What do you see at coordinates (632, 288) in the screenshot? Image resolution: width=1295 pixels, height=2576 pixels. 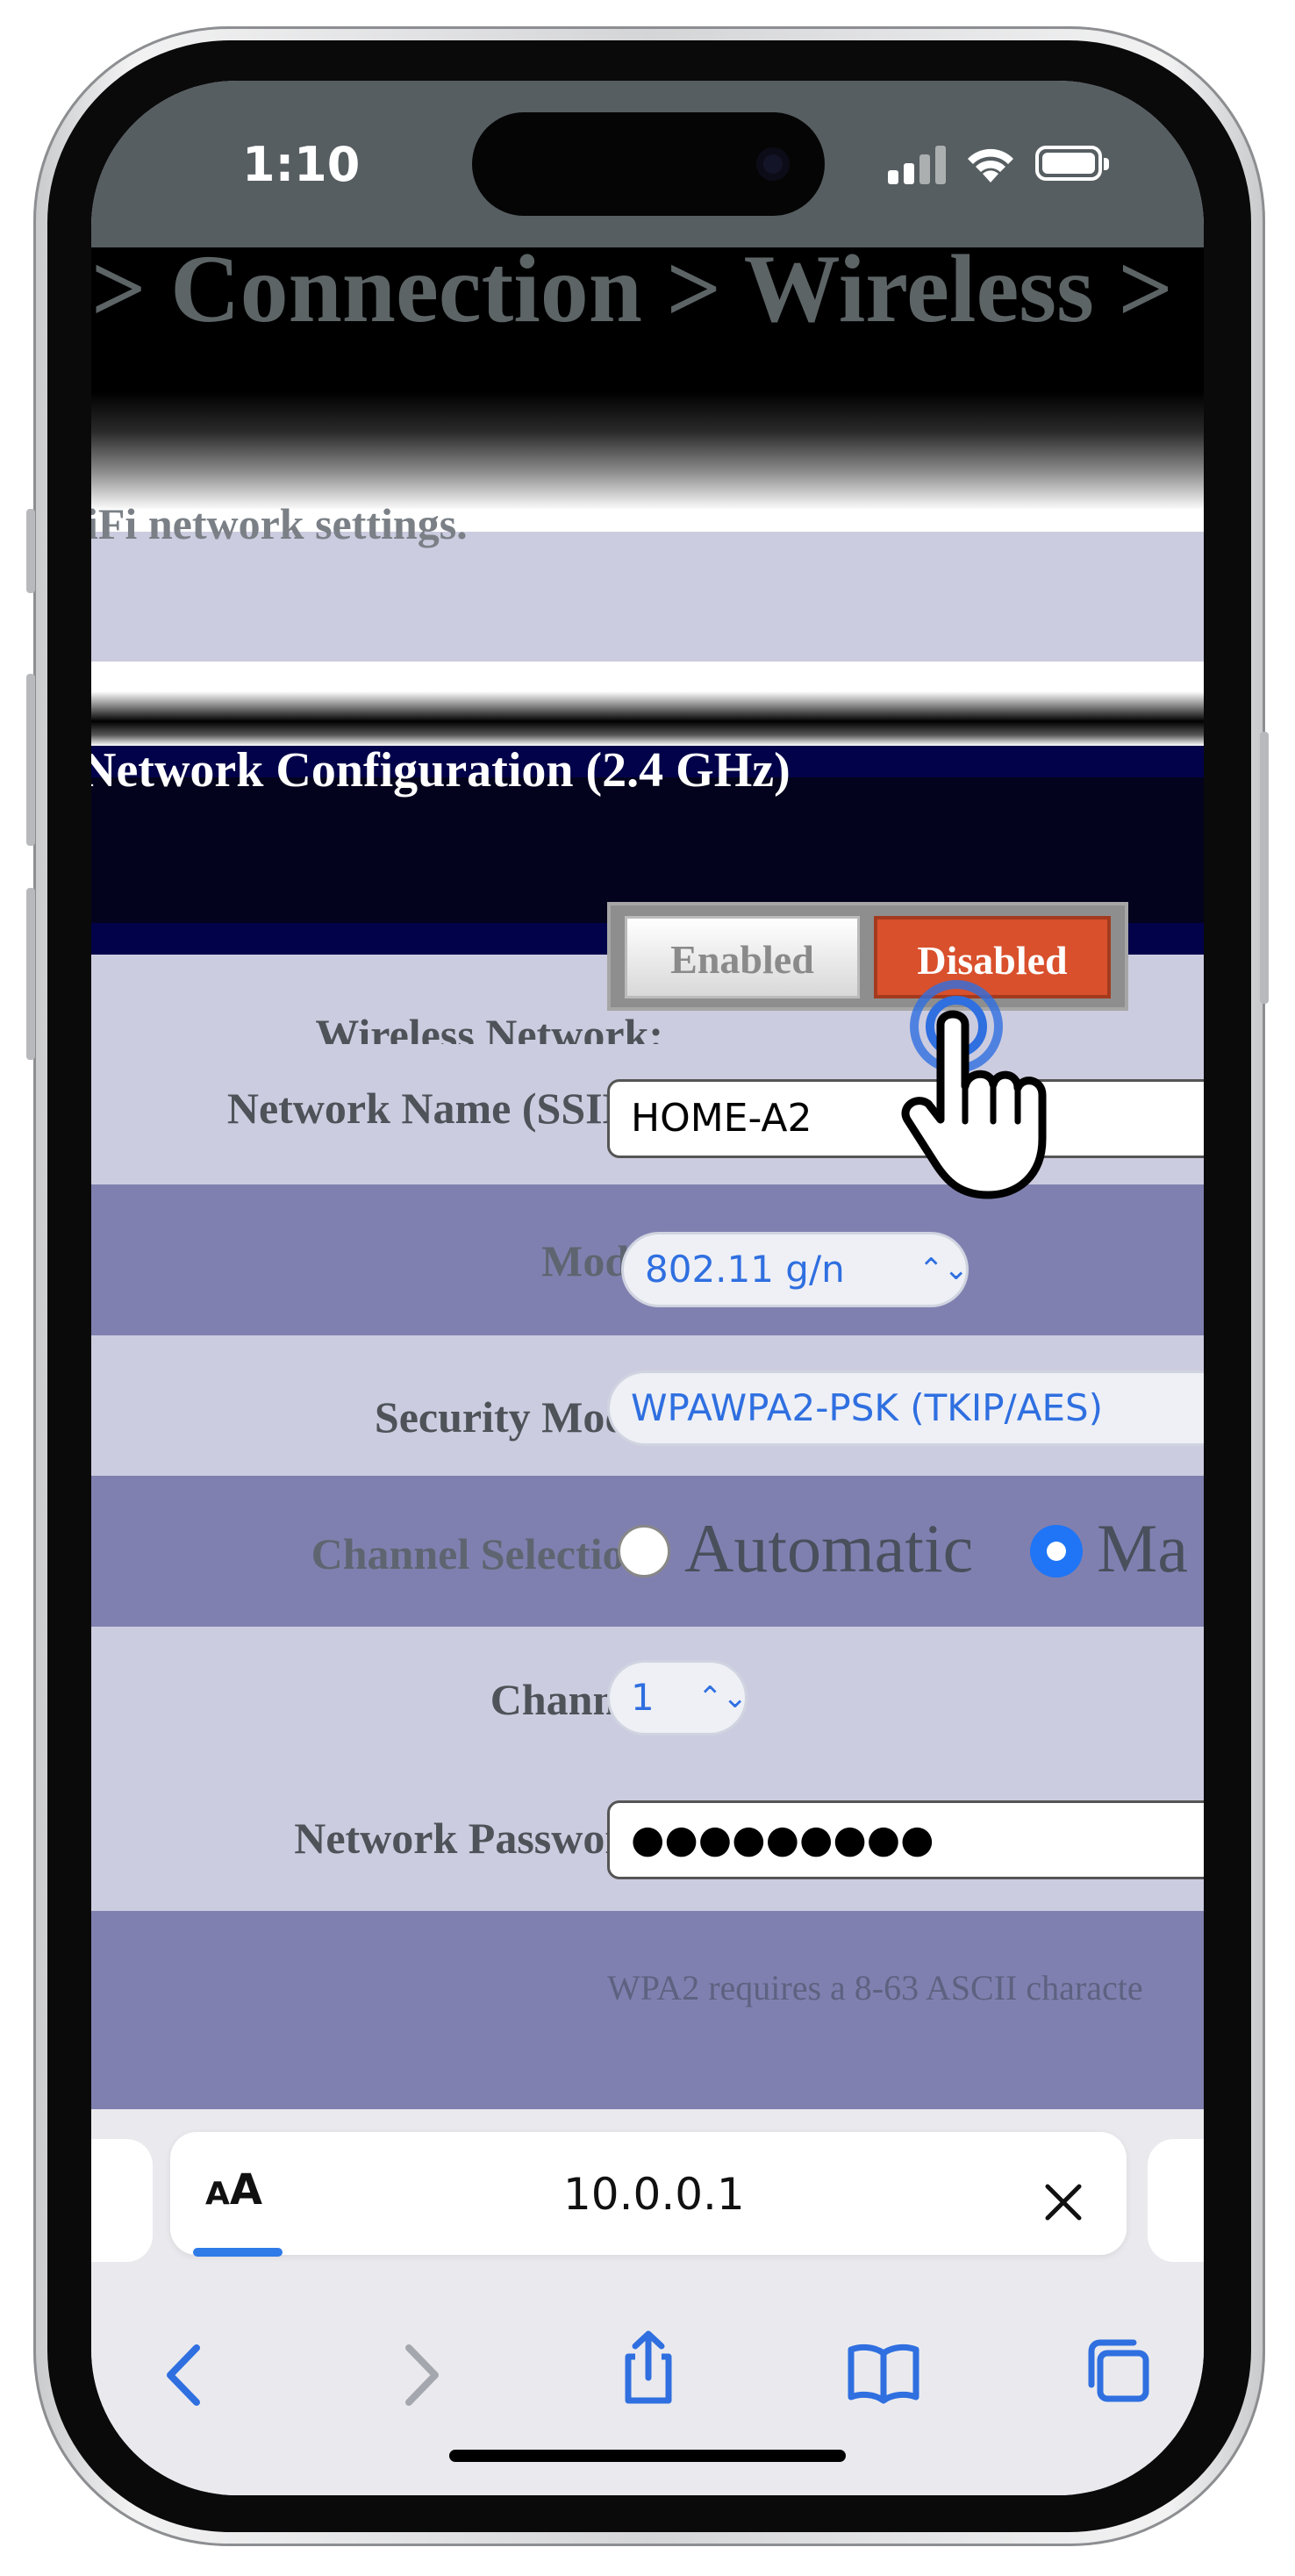 I see `breadcrumb: > Connection > Wireless >` at bounding box center [632, 288].